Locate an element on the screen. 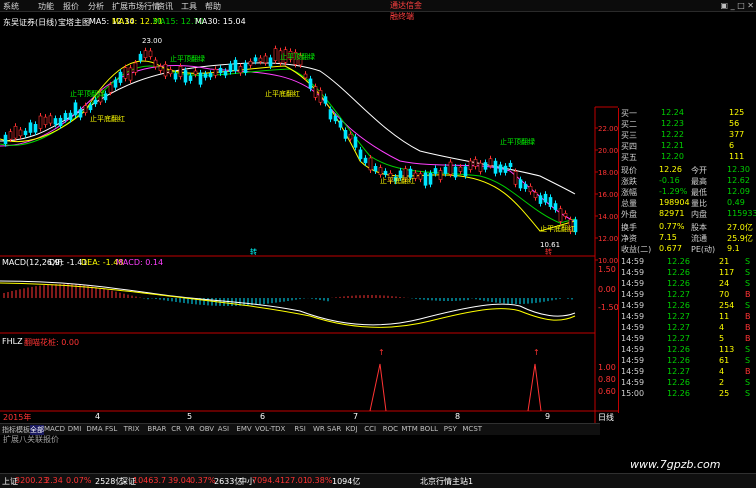  tick-row: 14:59 12.27 70 B is located at coordinates (687, 295).